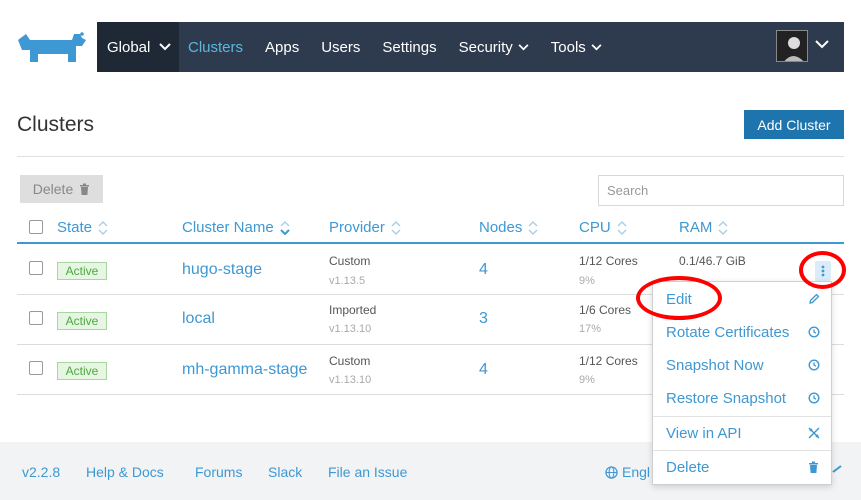  What do you see at coordinates (715, 365) in the screenshot?
I see `menu-item-label: Snapshot Now` at bounding box center [715, 365].